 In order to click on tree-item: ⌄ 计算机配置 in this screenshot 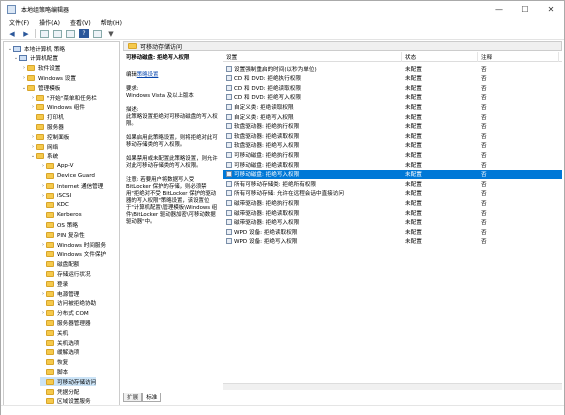, I will do `click(35, 58)`.